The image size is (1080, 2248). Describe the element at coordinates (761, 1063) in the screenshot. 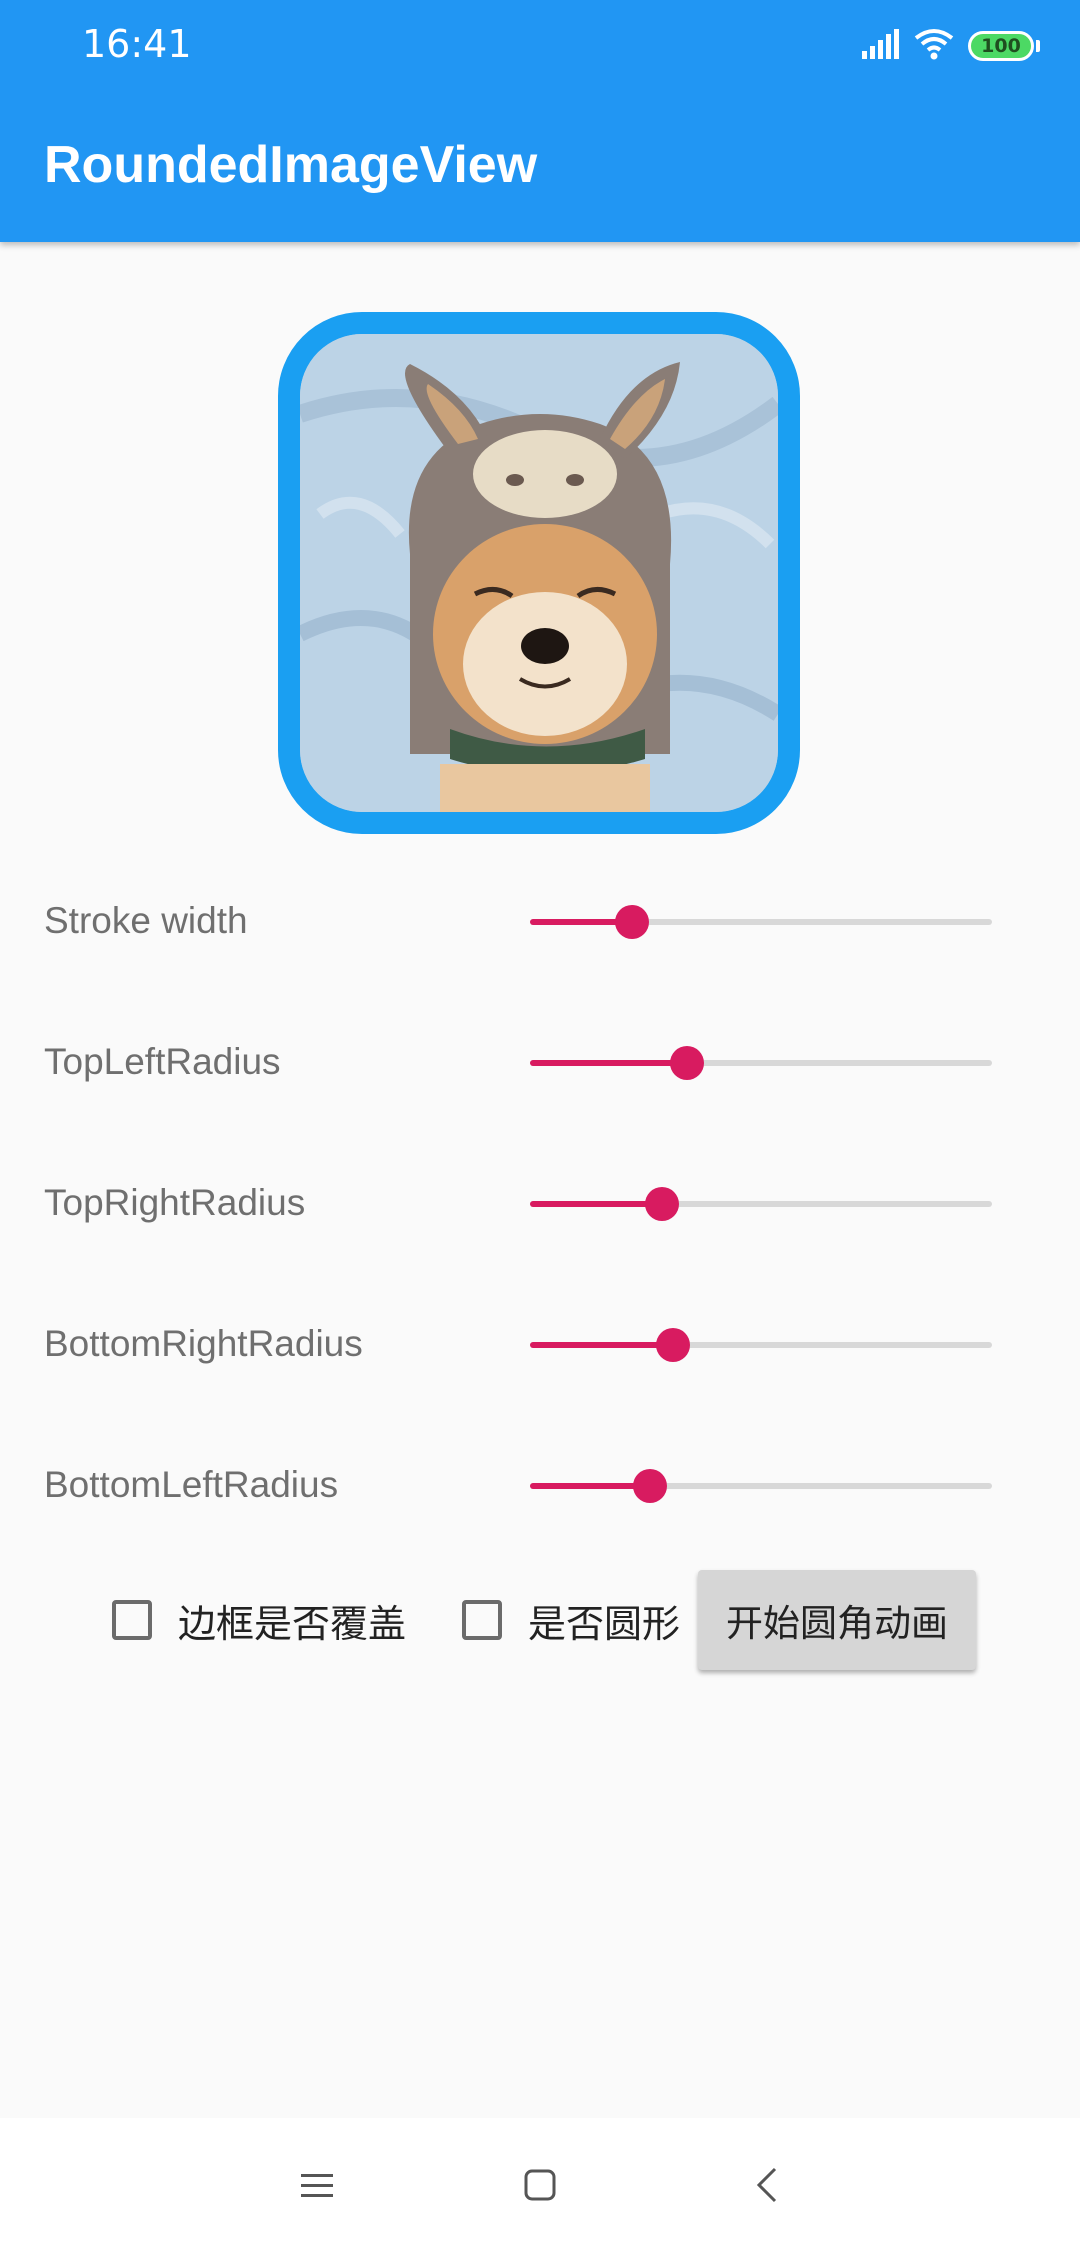

I see `top-left-radius-slider` at that location.